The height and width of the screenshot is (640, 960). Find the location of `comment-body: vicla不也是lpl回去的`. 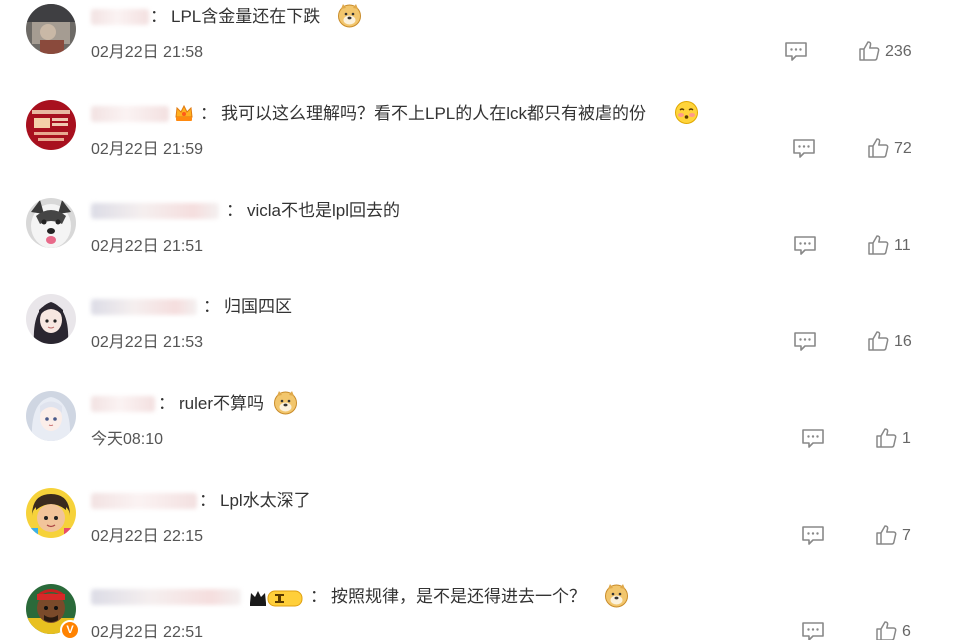

comment-body: vicla不也是lpl回去的 is located at coordinates (324, 210).